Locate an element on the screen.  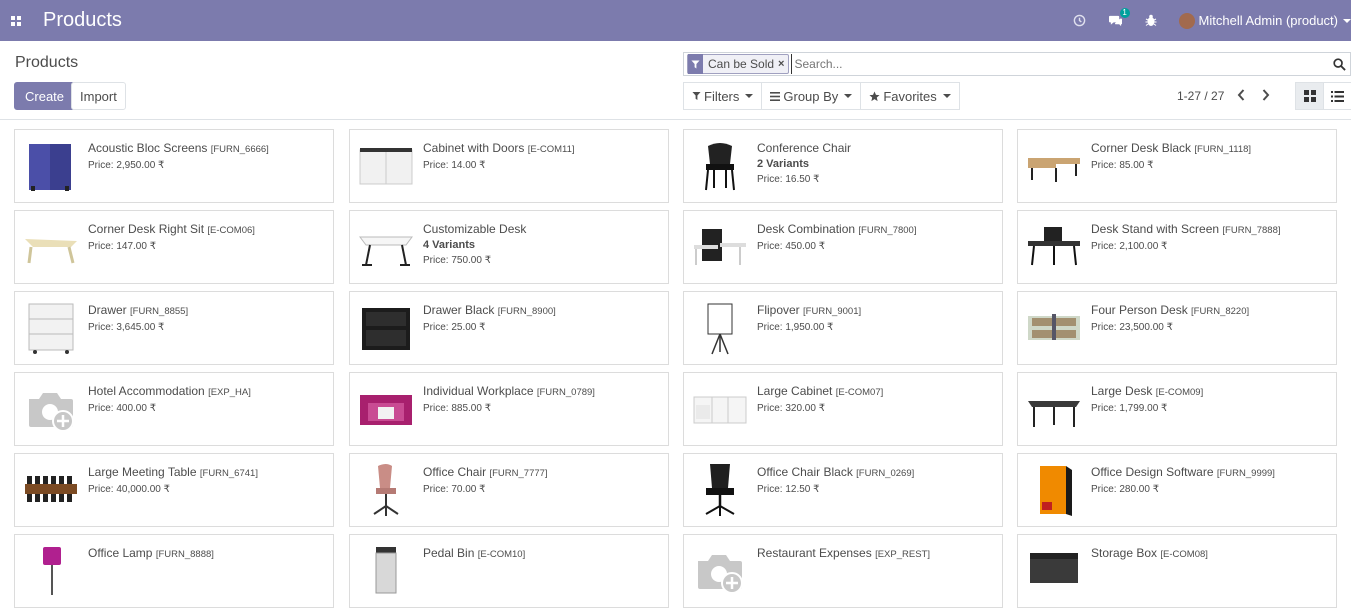
product-title: Office Lamp [FURN_8888] is located at coordinates (208, 554).